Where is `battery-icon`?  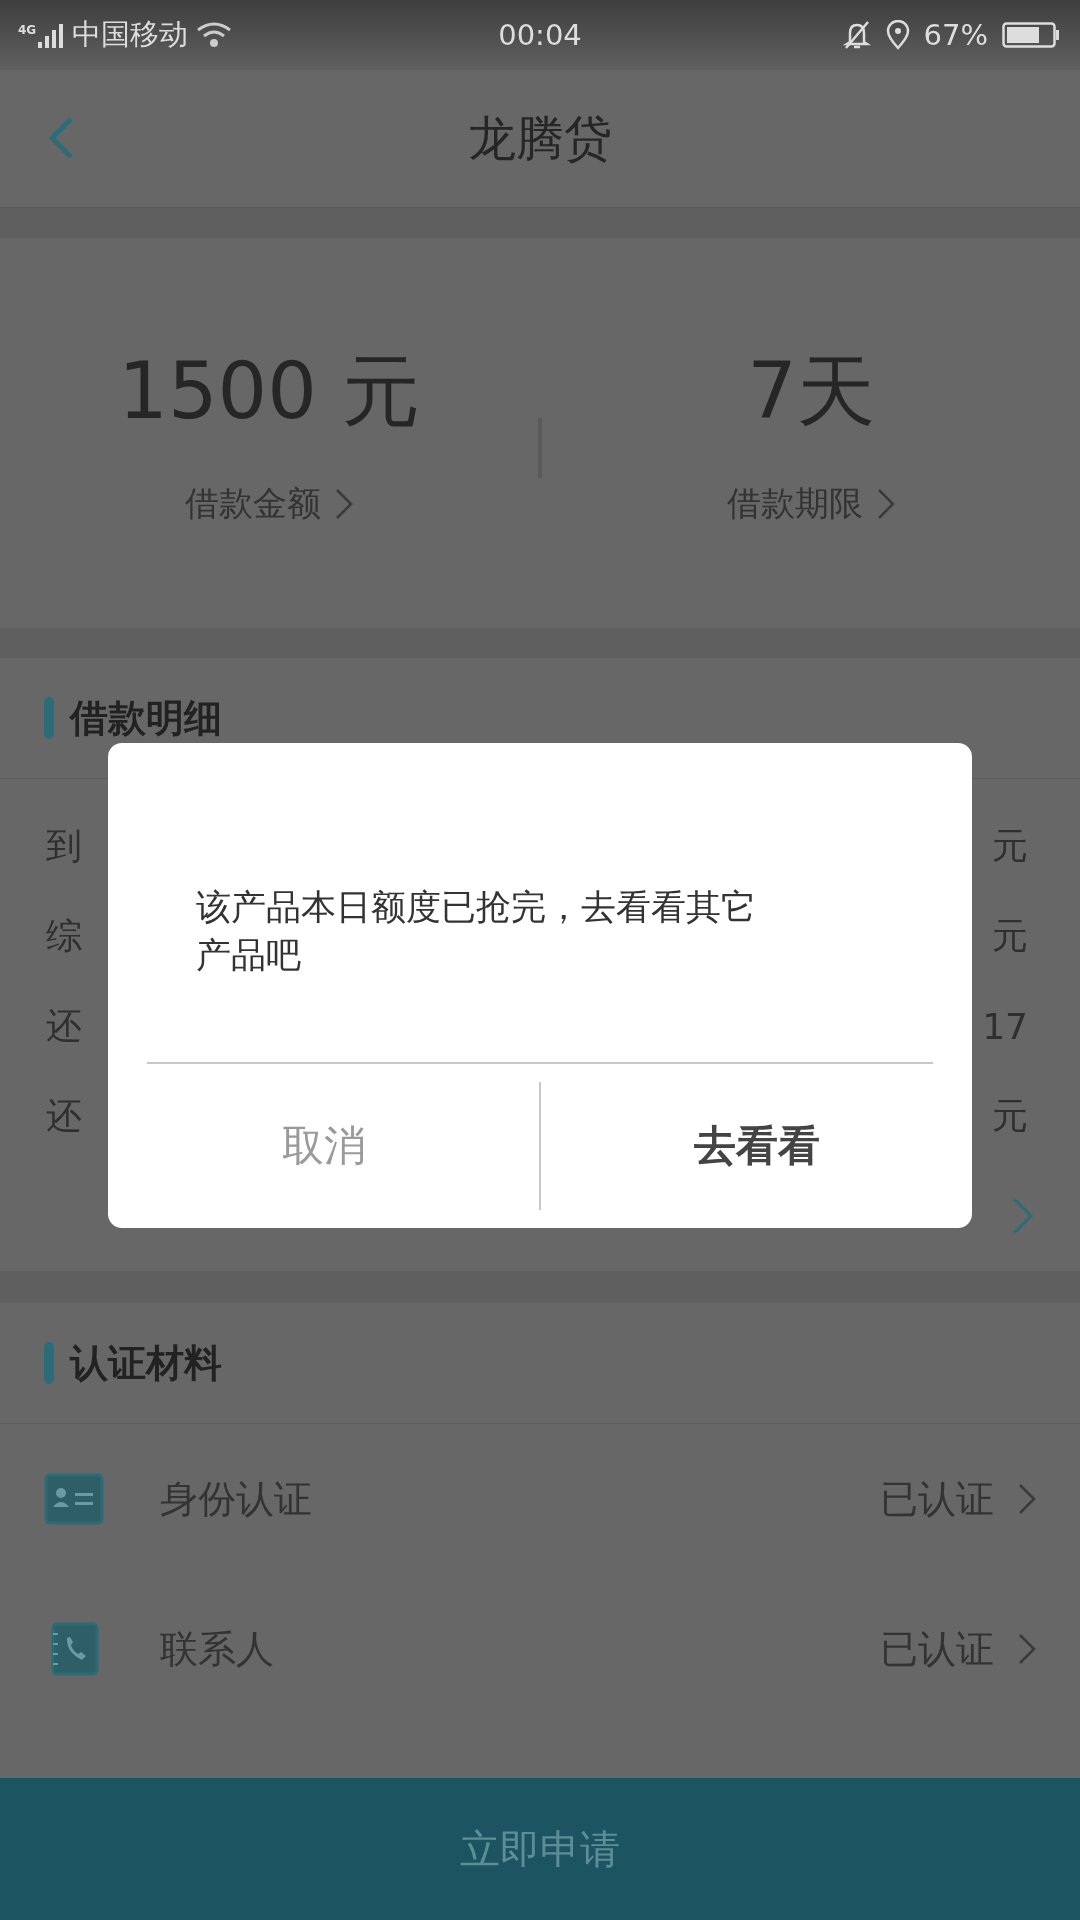 battery-icon is located at coordinates (1031, 35).